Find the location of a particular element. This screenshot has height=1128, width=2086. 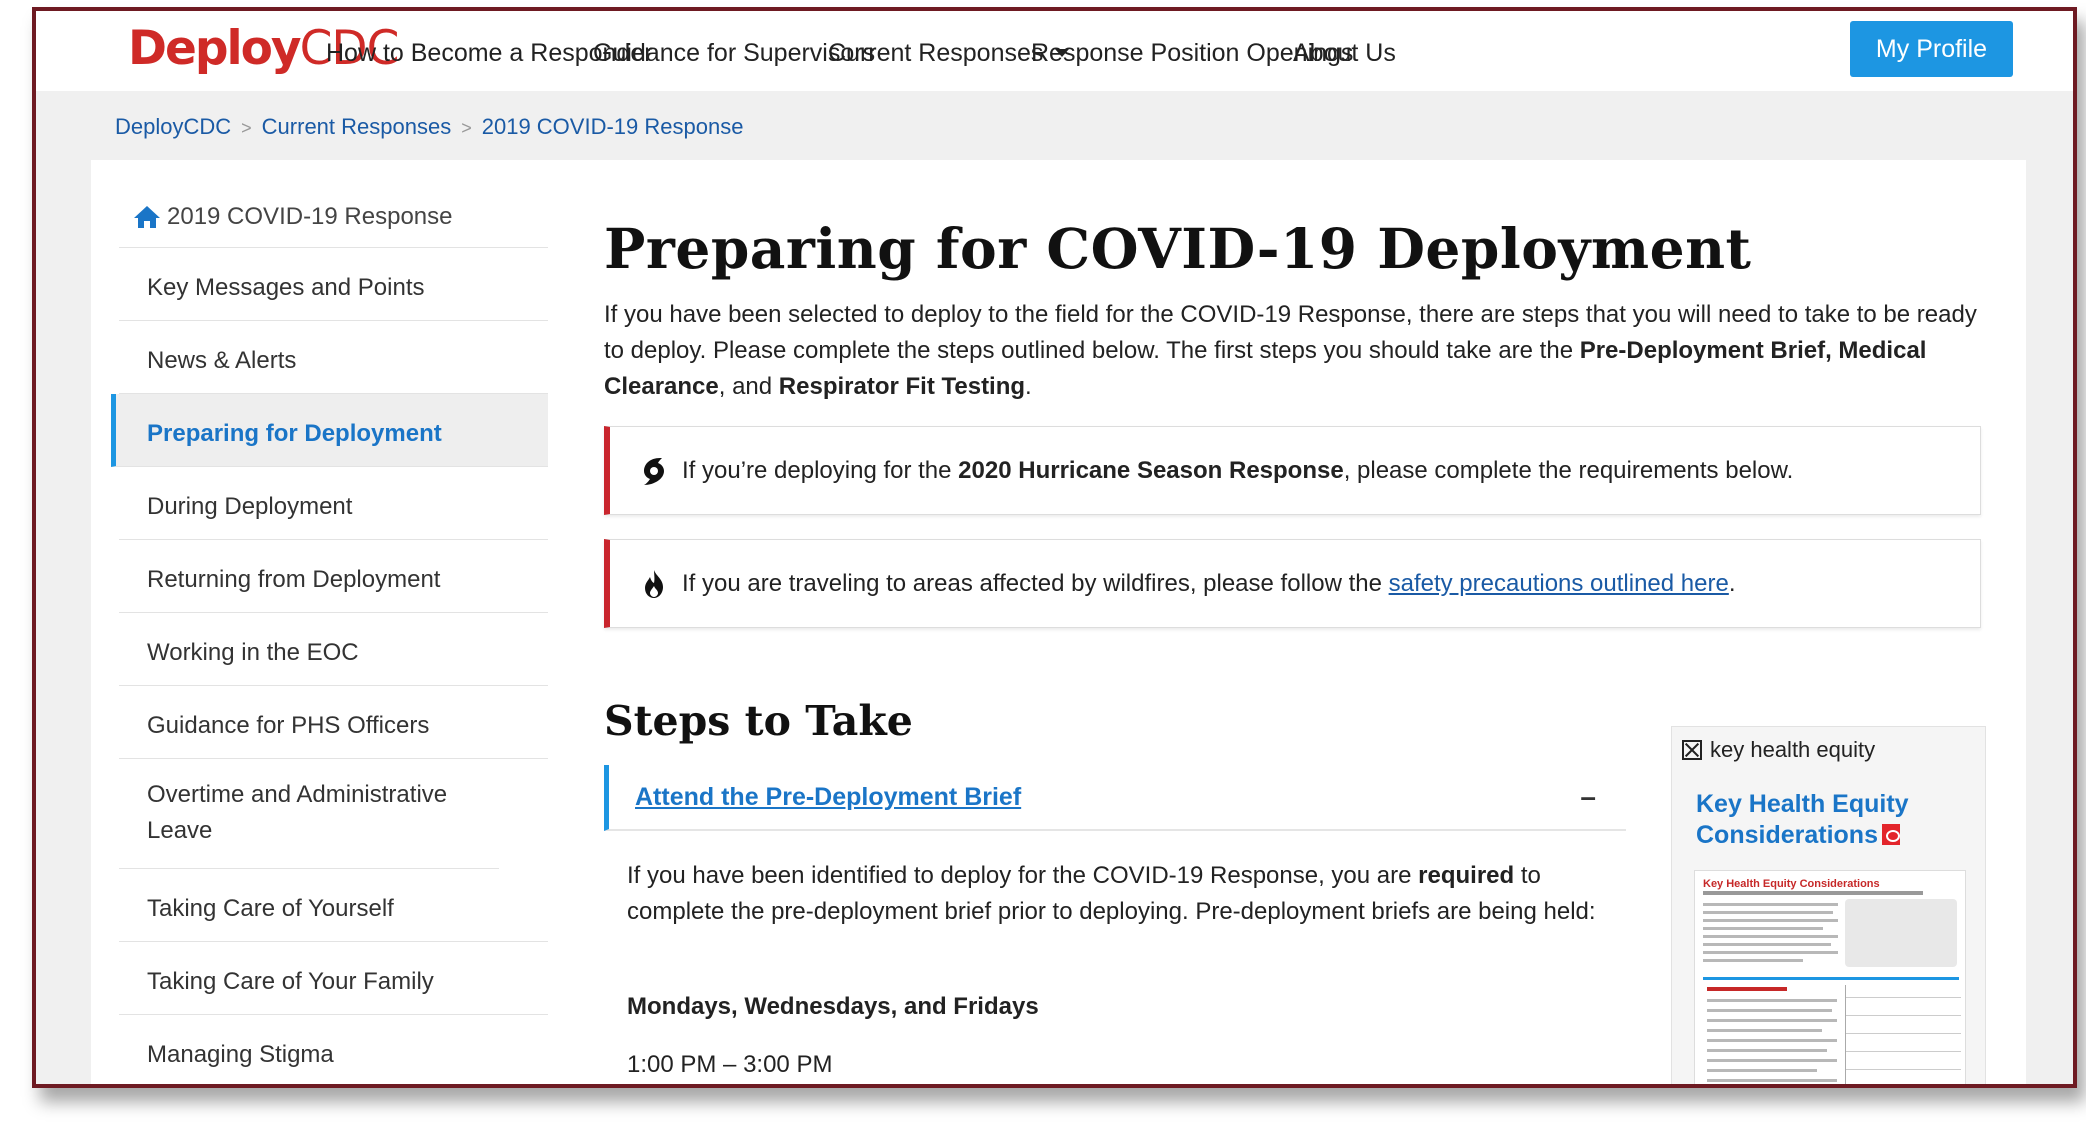

hurricane-icon is located at coordinates (654, 471).